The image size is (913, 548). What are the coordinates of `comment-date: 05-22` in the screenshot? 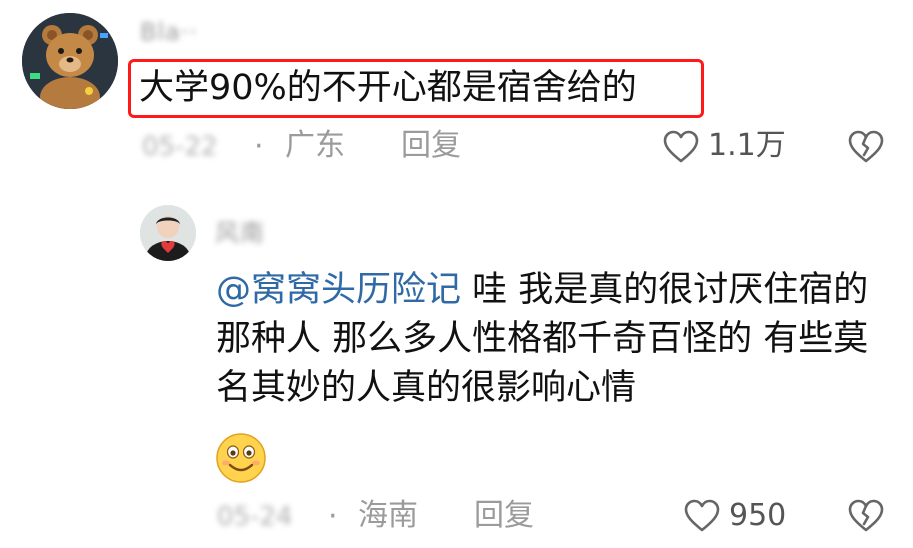 It's located at (180, 147).